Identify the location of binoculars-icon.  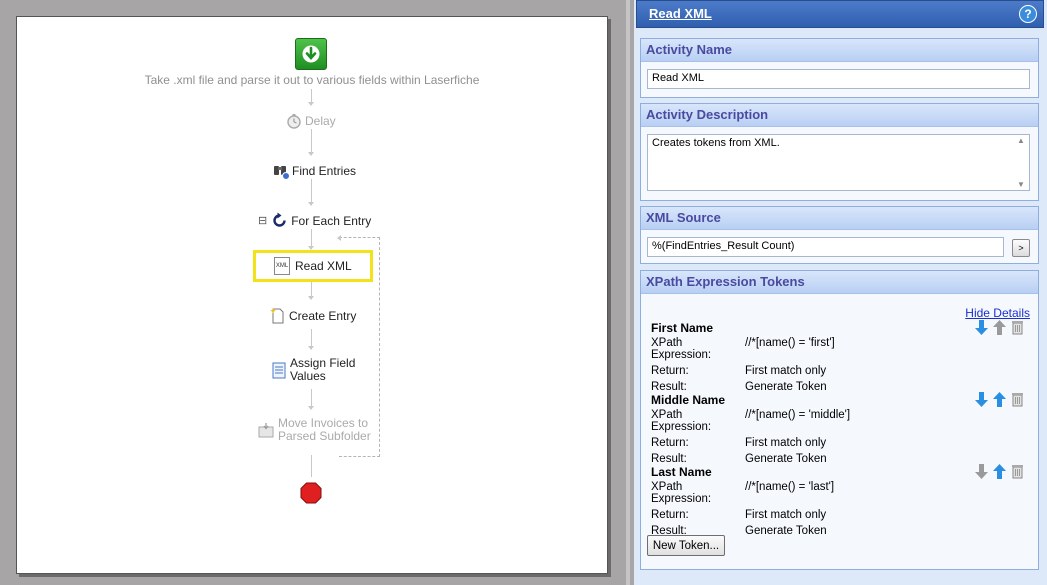
(282, 173).